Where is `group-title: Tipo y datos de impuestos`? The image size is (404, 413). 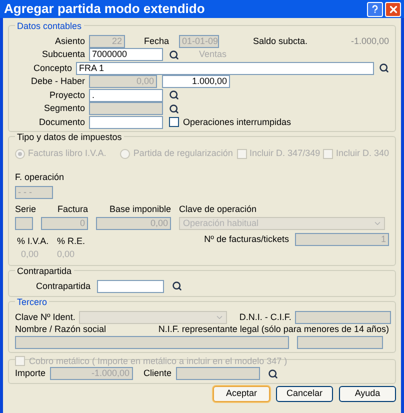
group-title: Tipo y datos de impuestos is located at coordinates (69, 137).